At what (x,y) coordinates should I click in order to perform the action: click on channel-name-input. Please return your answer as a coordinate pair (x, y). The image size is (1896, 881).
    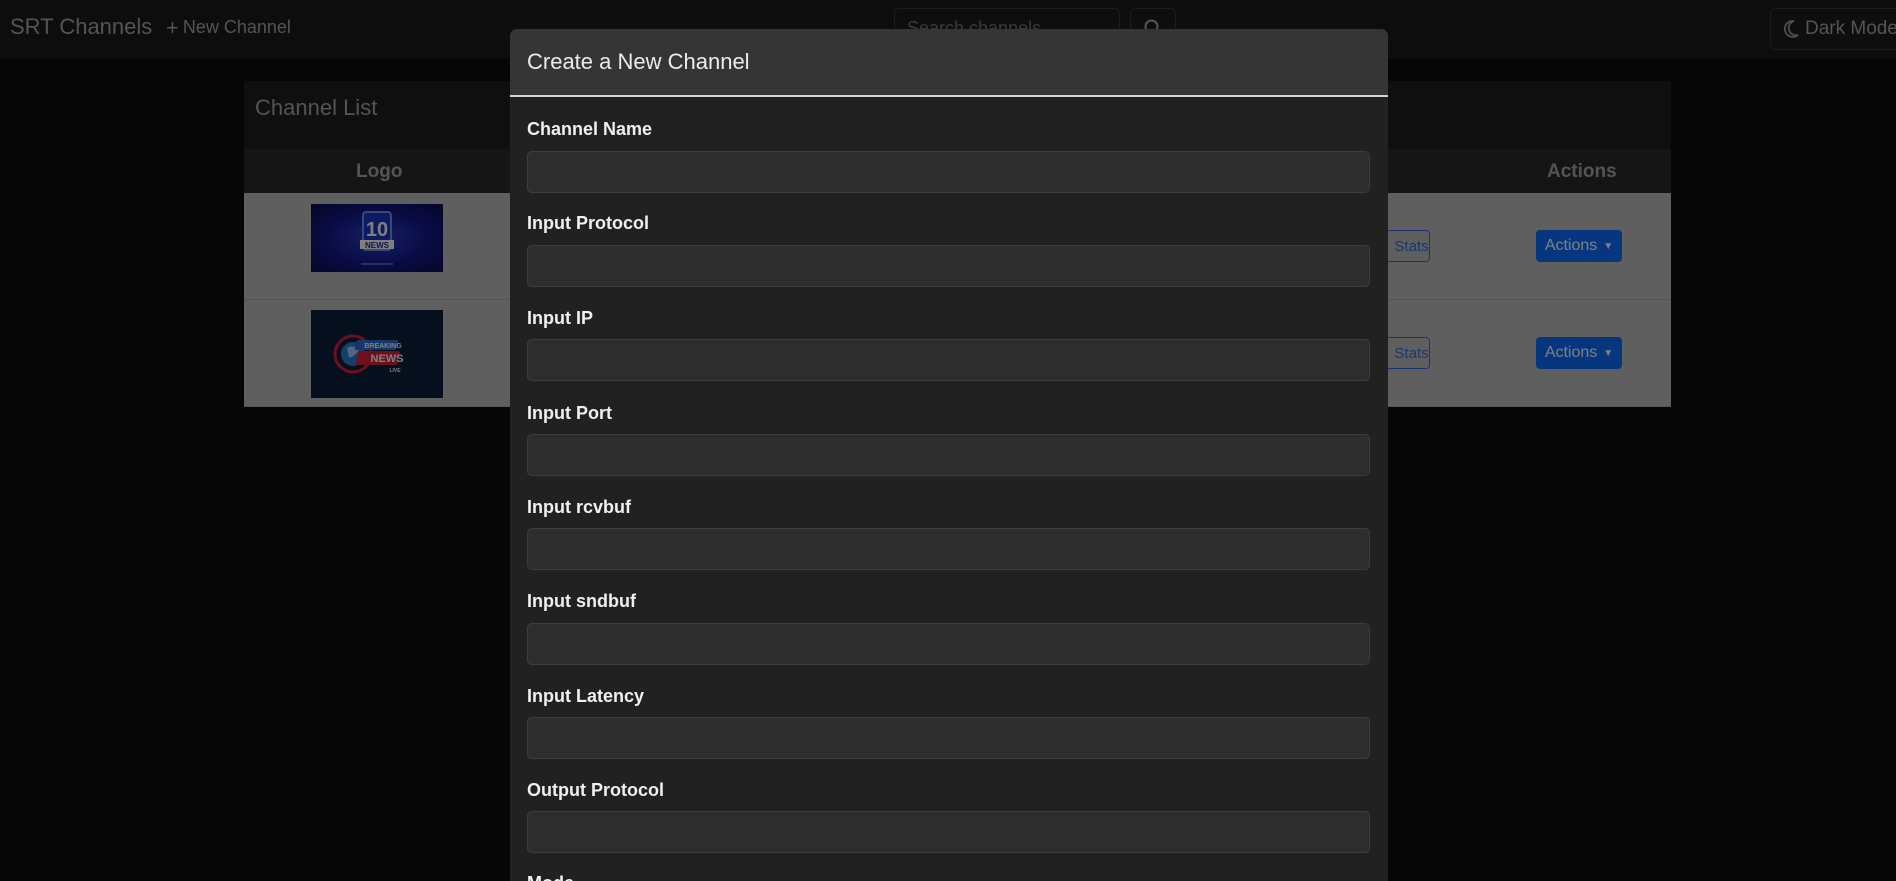
    Looking at the image, I should click on (948, 172).